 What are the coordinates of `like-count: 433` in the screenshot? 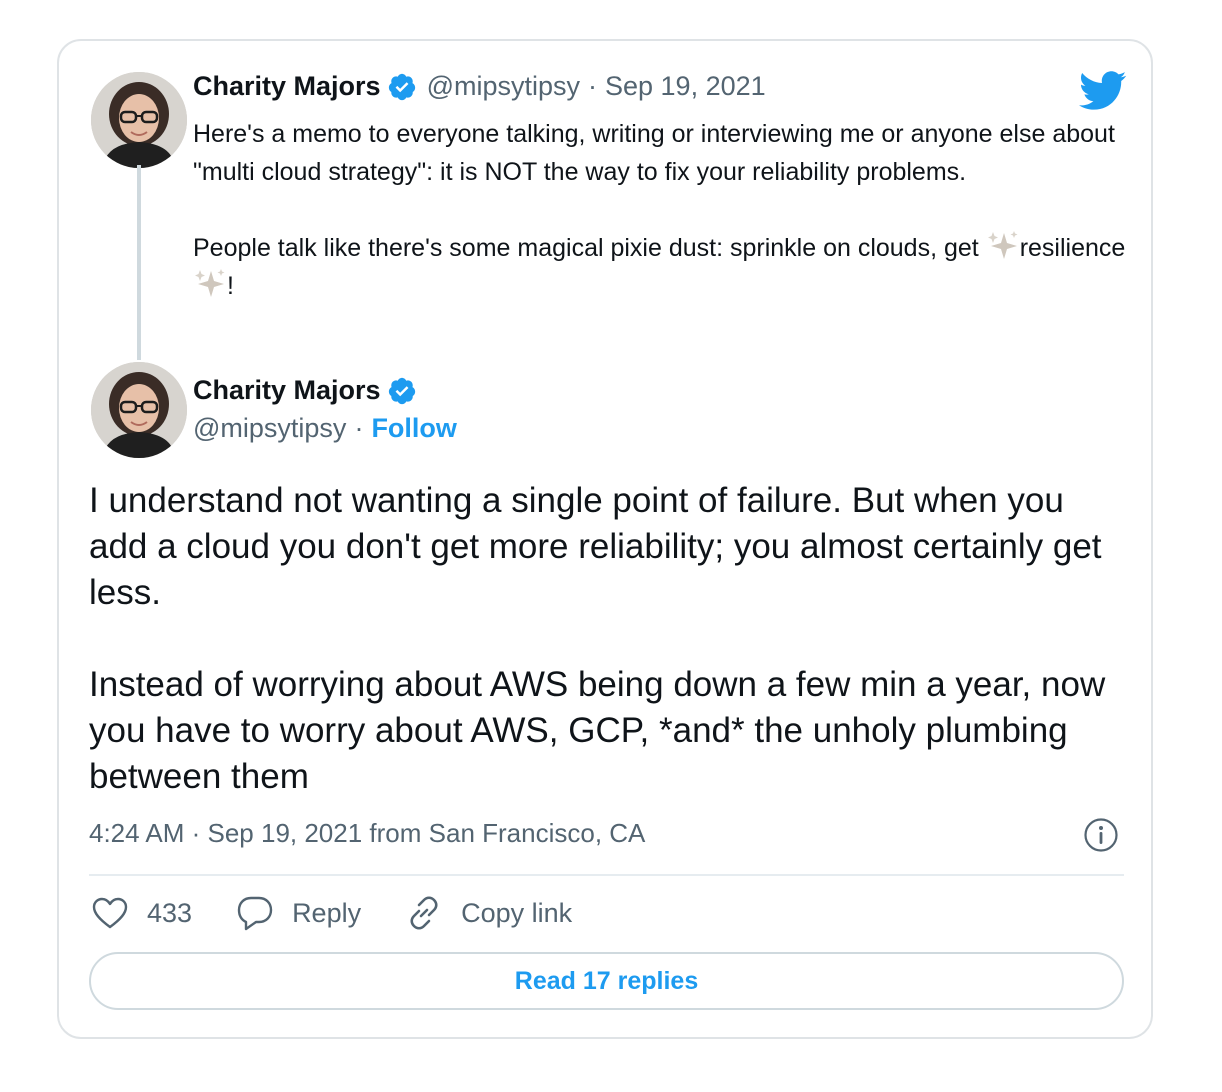 It's located at (170, 912).